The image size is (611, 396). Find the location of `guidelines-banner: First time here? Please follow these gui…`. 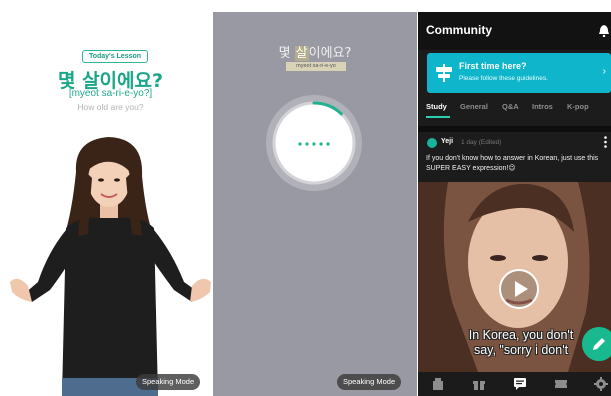

guidelines-banner: First time here? Please follow these gui… is located at coordinates (519, 73).